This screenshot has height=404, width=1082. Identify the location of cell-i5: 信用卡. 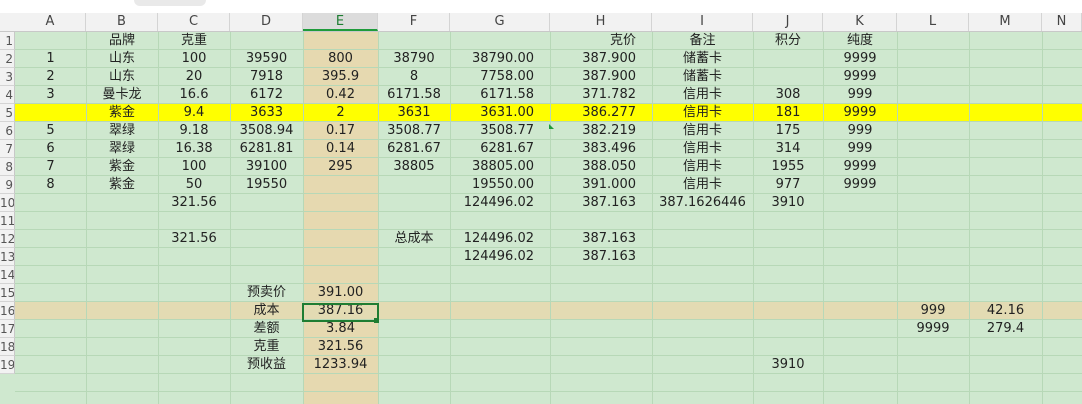
(702, 113).